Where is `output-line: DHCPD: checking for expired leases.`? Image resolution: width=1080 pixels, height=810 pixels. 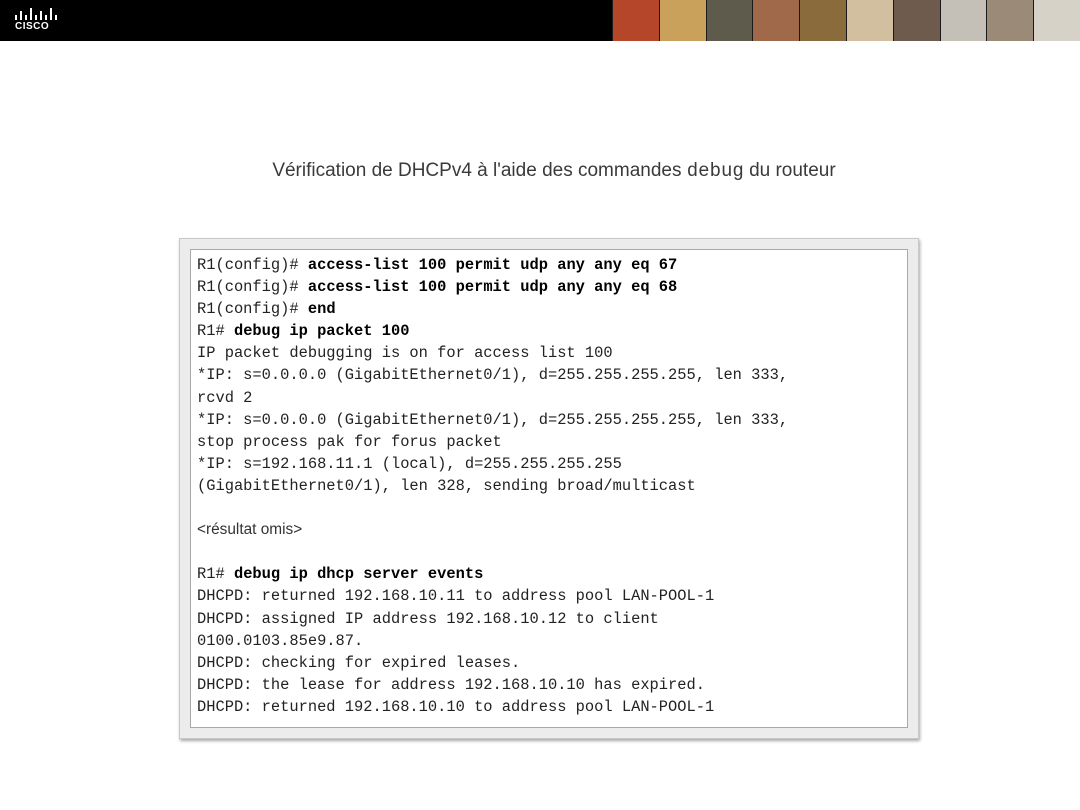 output-line: DHCPD: checking for expired leases. is located at coordinates (359, 662).